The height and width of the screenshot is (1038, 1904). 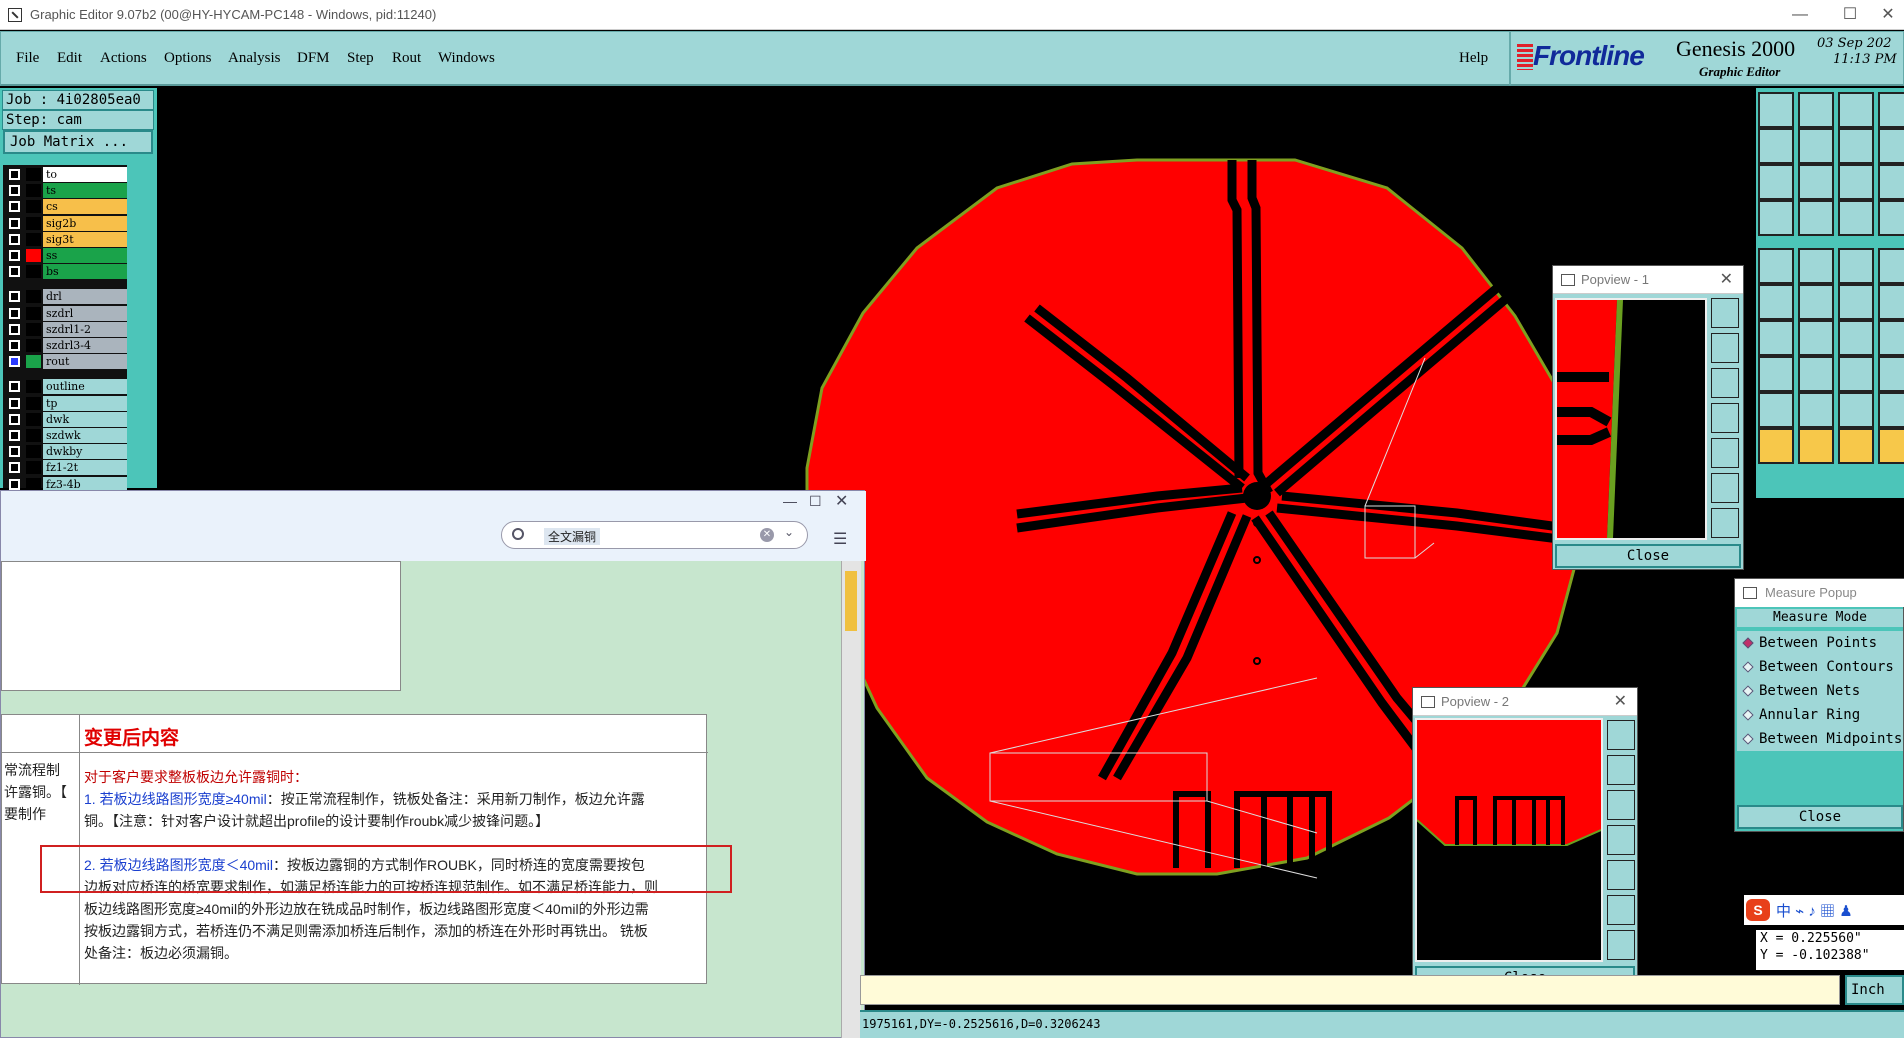 What do you see at coordinates (1856, 446) in the screenshot?
I see `tool-select3-icon` at bounding box center [1856, 446].